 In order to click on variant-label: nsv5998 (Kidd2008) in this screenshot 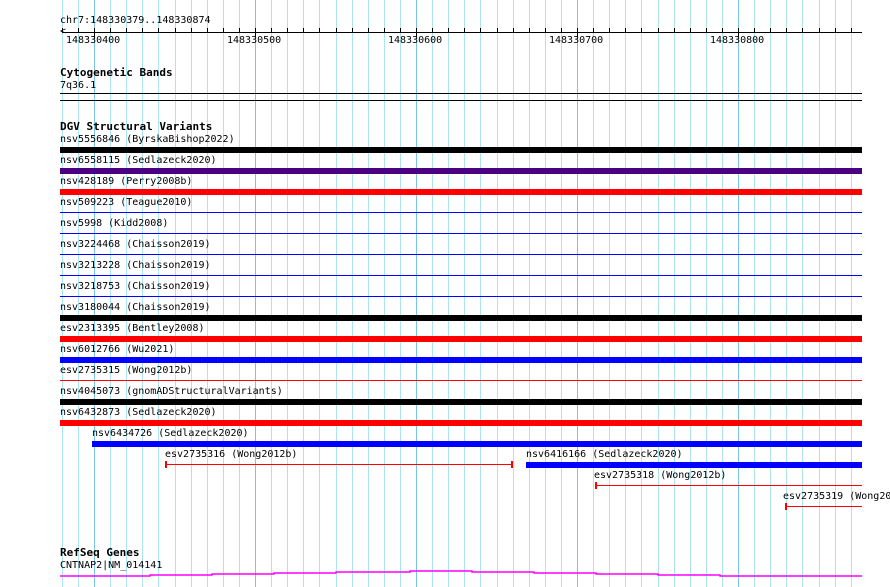, I will do `click(114, 223)`.